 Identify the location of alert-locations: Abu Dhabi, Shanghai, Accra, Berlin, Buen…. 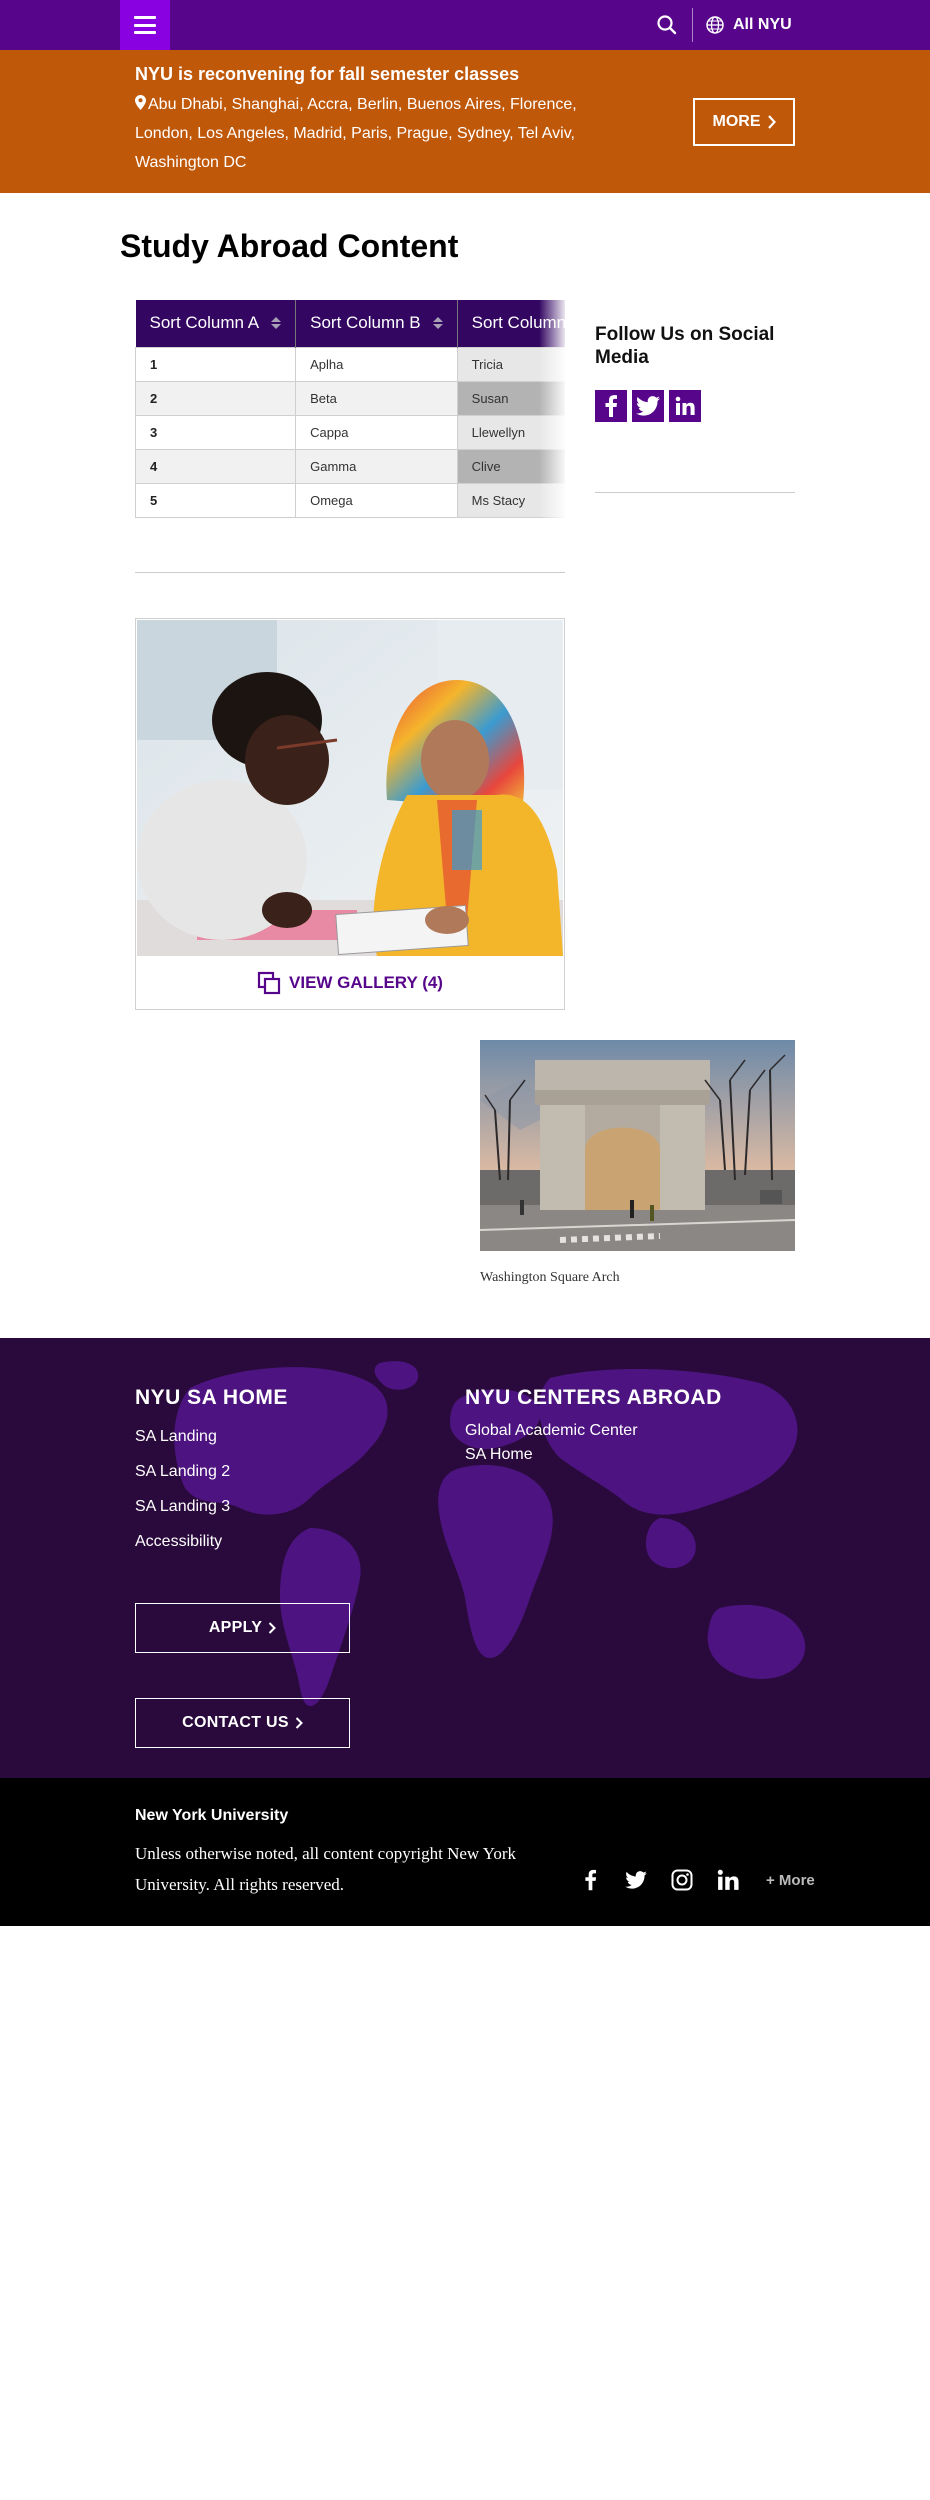
(385, 133).